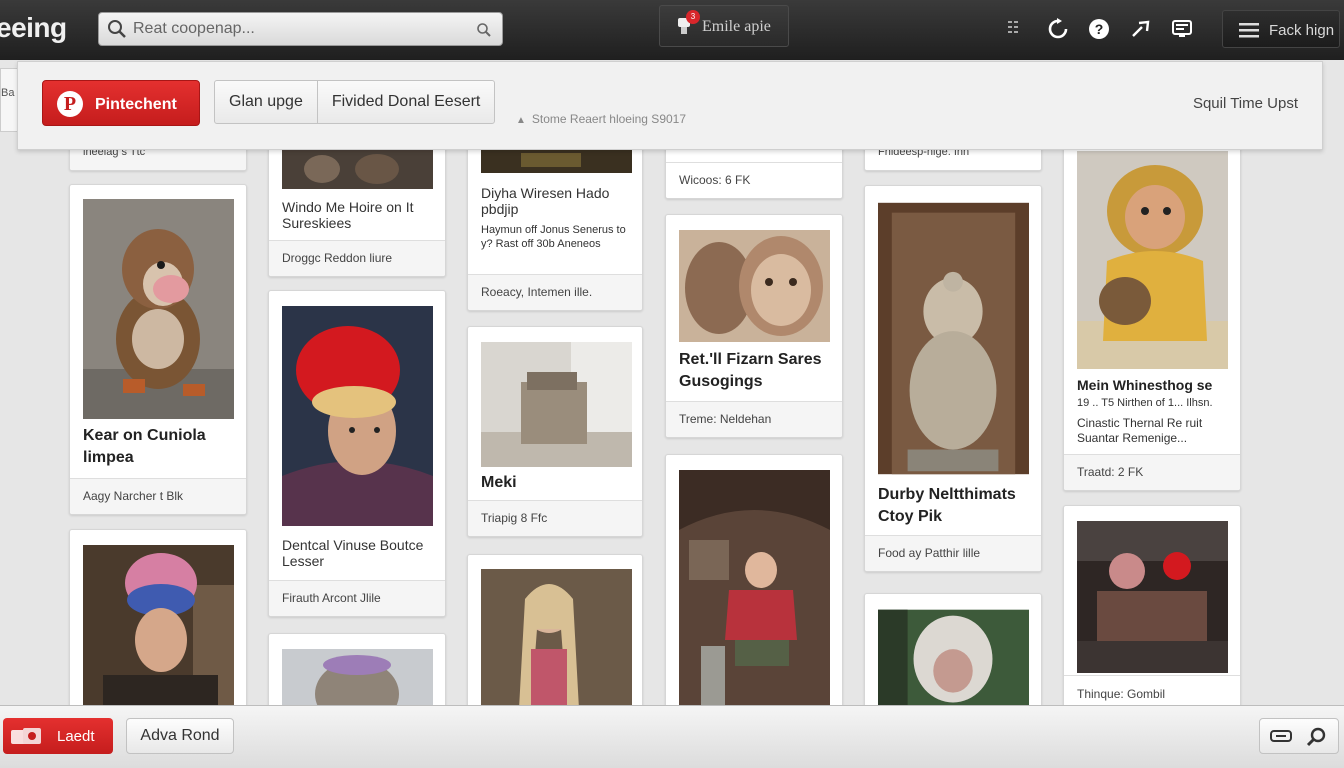  I want to click on share-icon, so click(1141, 29).